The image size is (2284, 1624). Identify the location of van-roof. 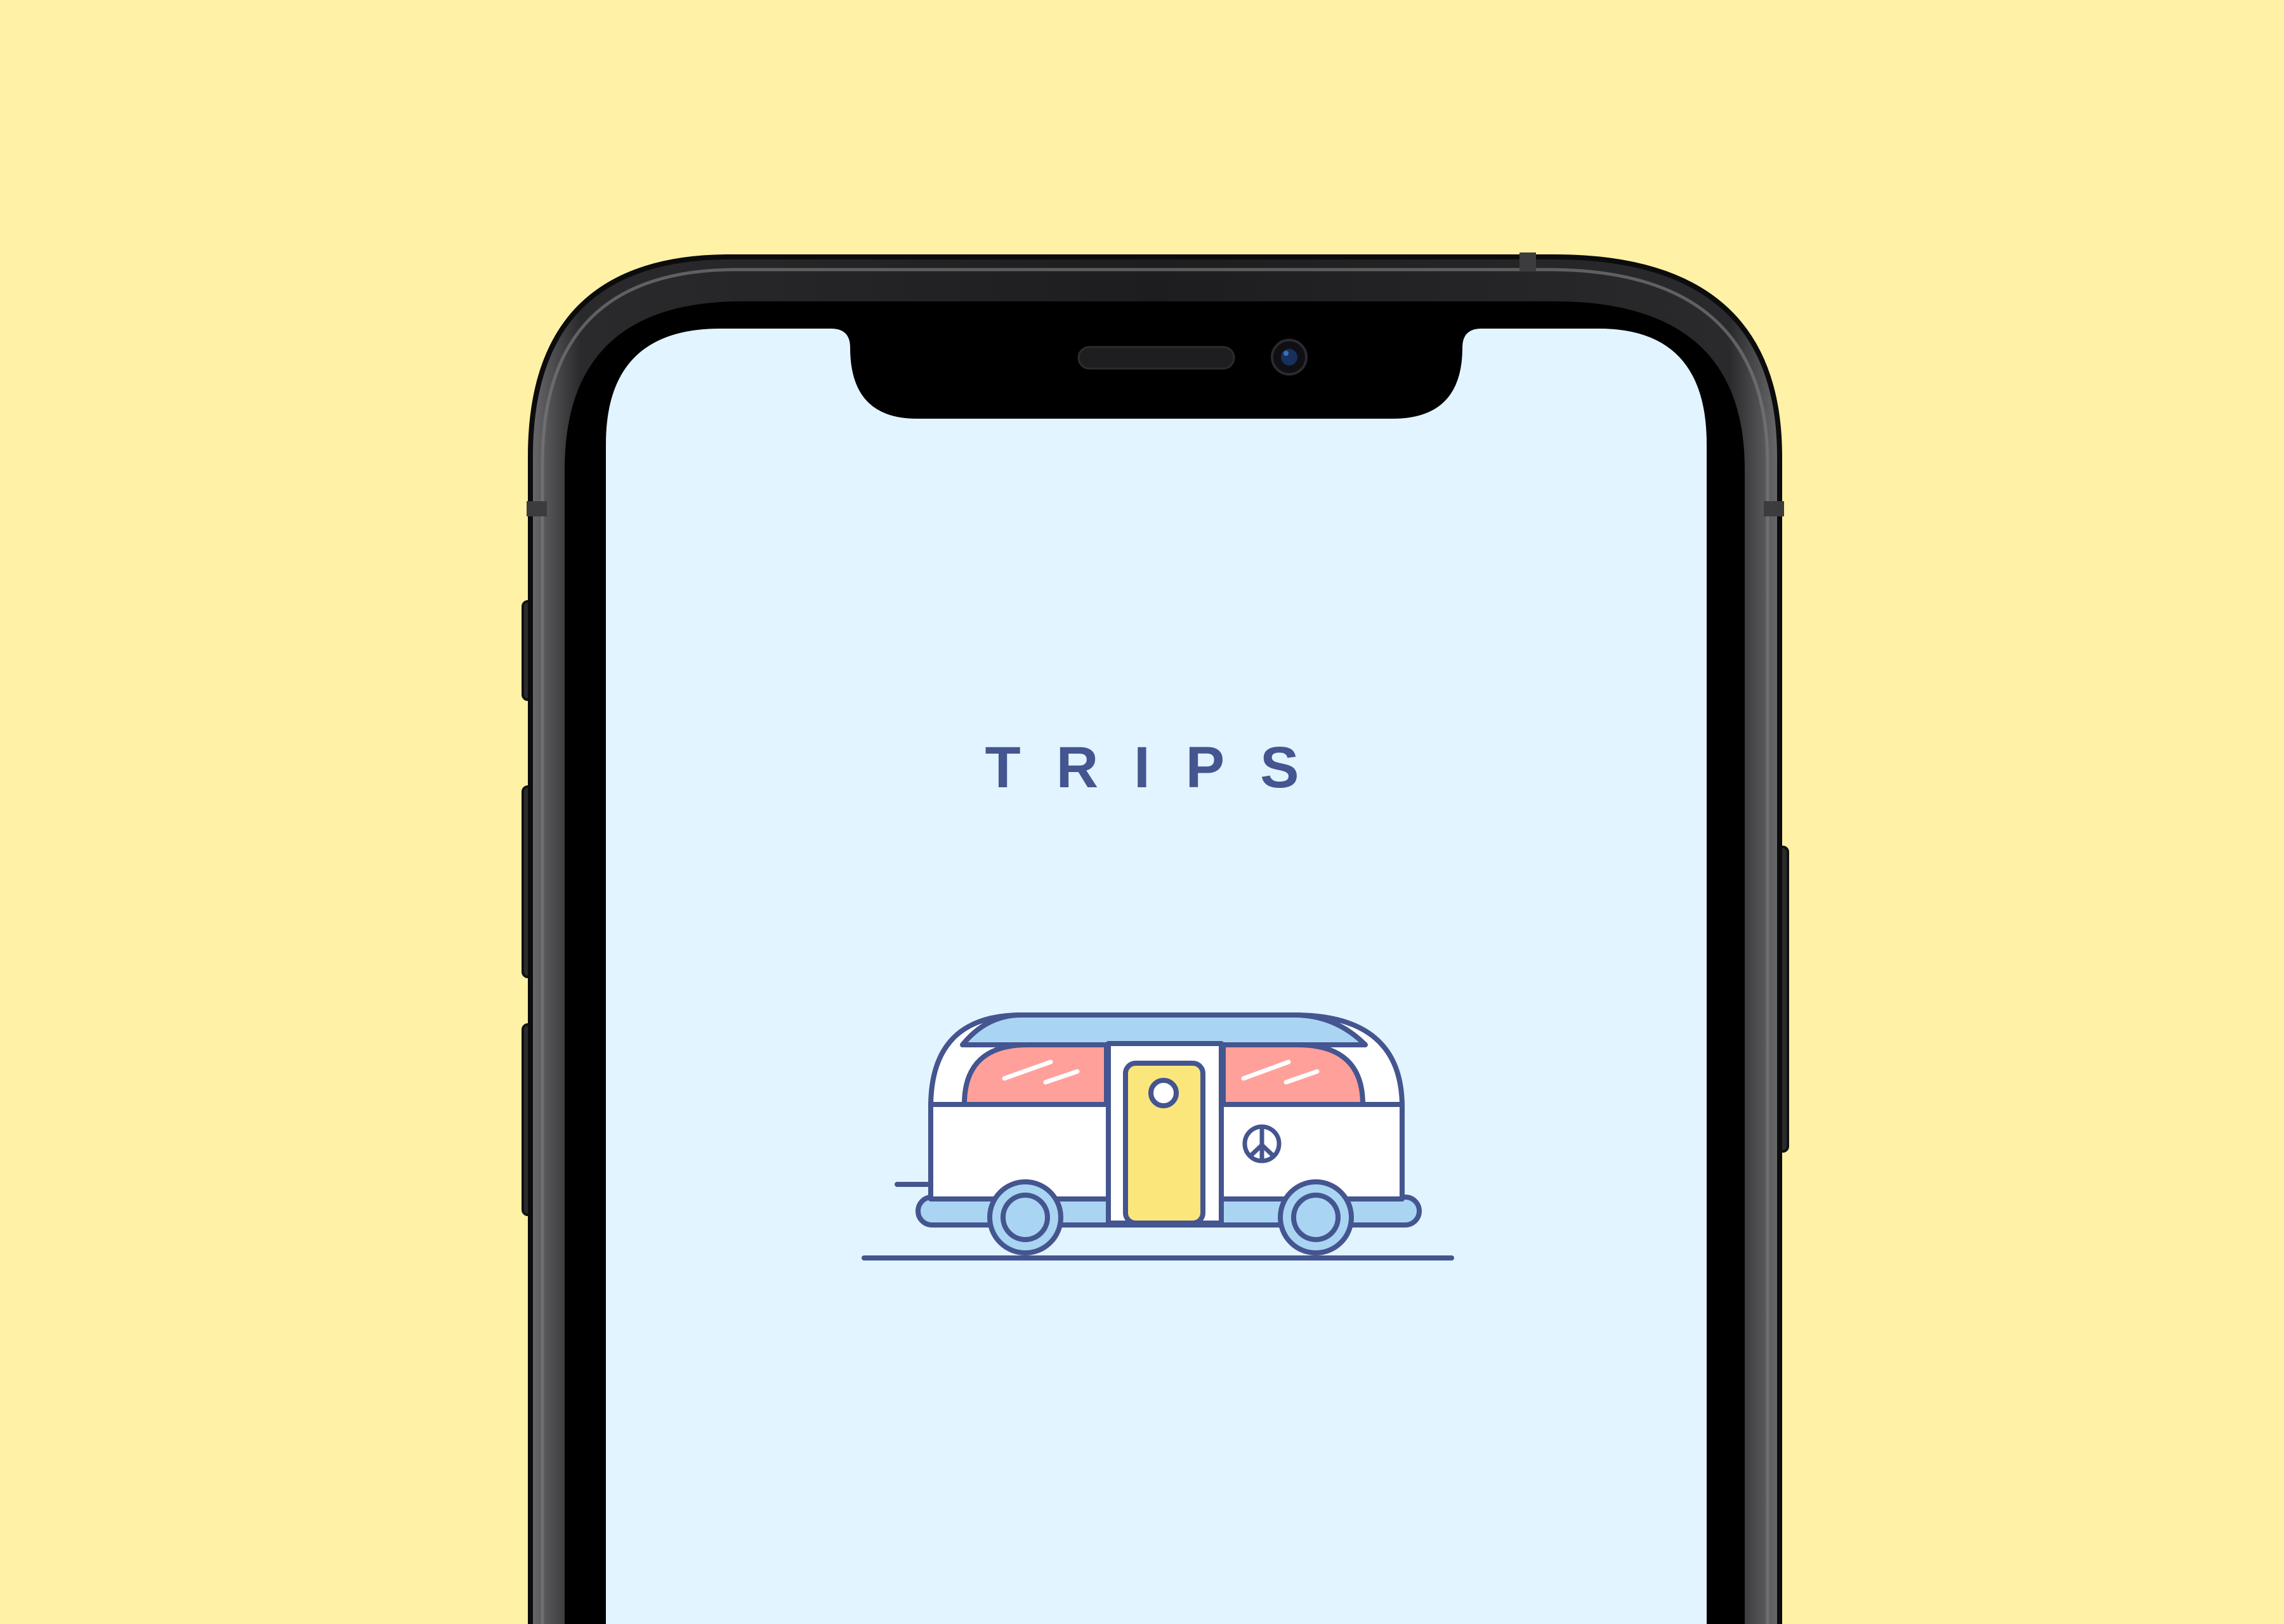
(1164, 1029).